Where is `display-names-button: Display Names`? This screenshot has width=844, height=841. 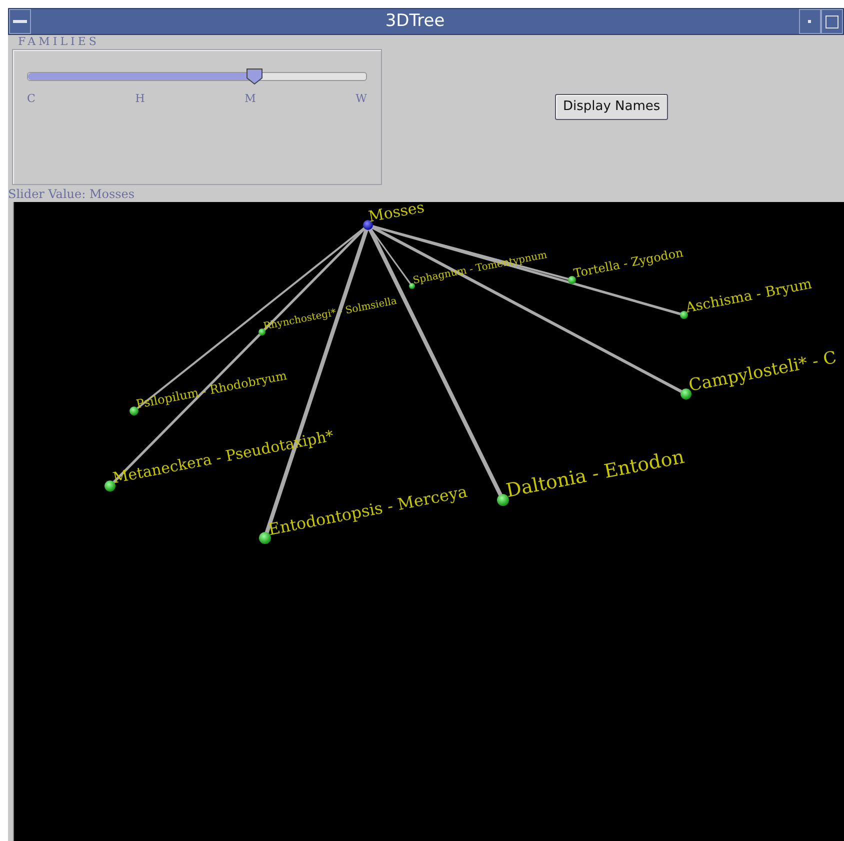 display-names-button: Display Names is located at coordinates (611, 107).